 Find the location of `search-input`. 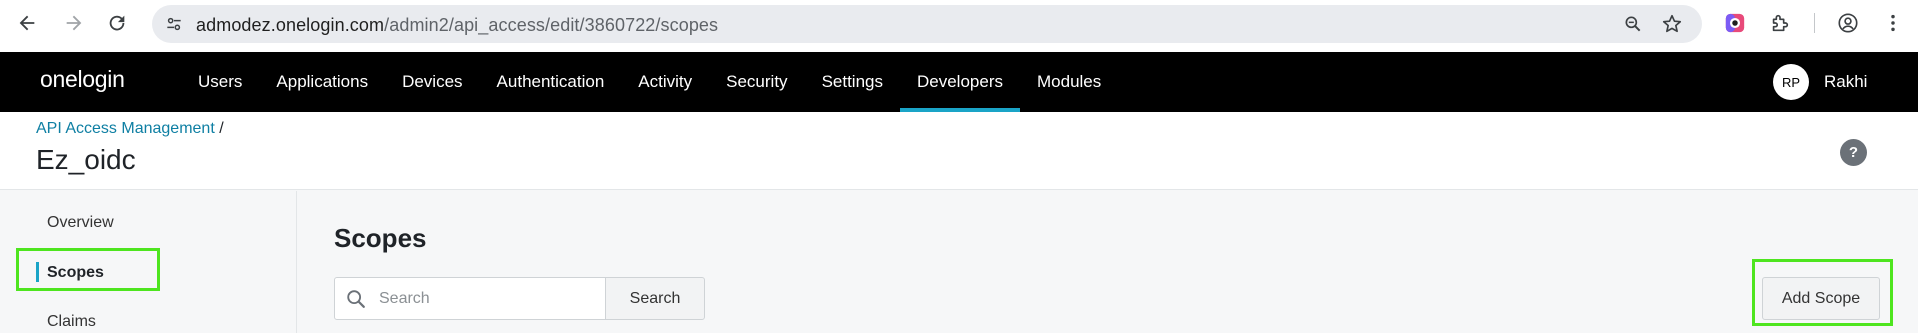

search-input is located at coordinates (489, 298).